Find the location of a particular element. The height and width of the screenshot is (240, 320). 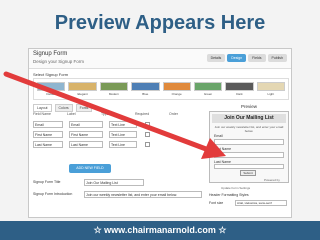

form-intro-label: Signup Form Introduction is located at coordinates (53, 194).